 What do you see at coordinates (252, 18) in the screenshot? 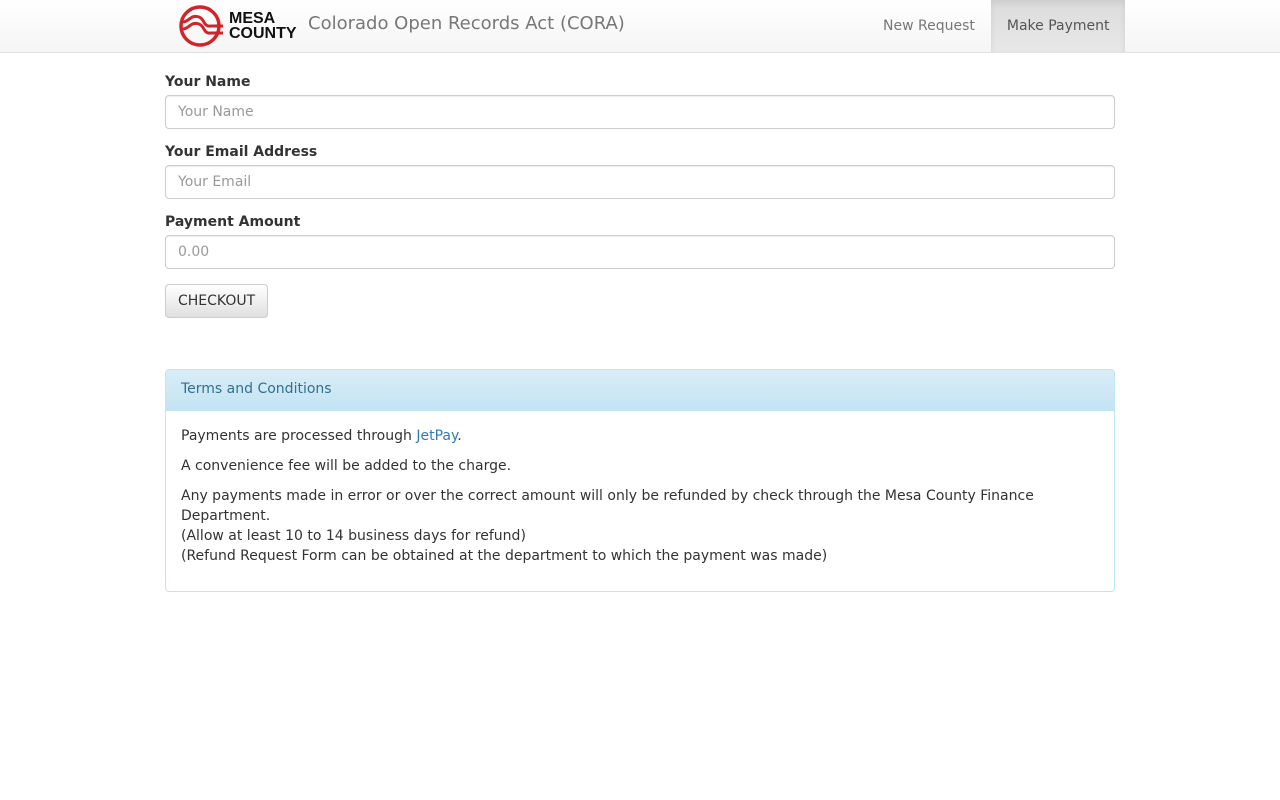
I see `logo-line-1: MESA` at bounding box center [252, 18].